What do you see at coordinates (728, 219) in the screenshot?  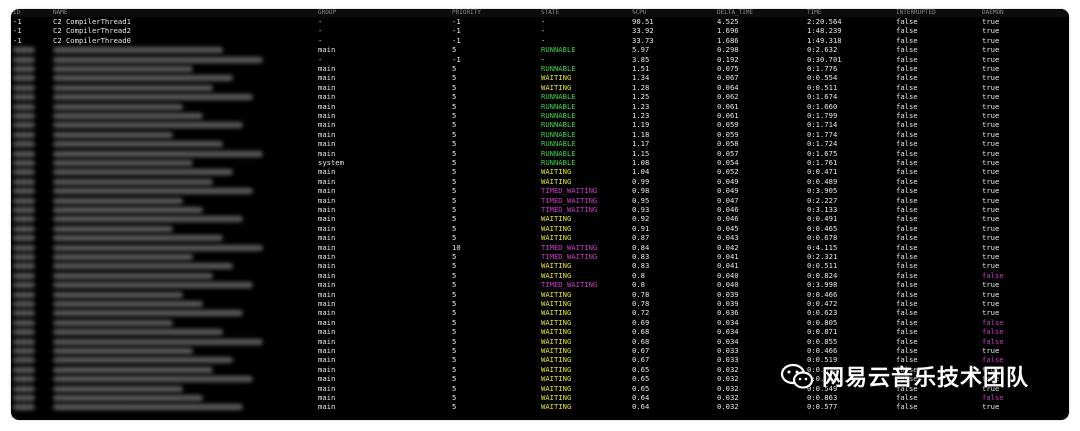 I see `cell-delta-time: 0.046` at bounding box center [728, 219].